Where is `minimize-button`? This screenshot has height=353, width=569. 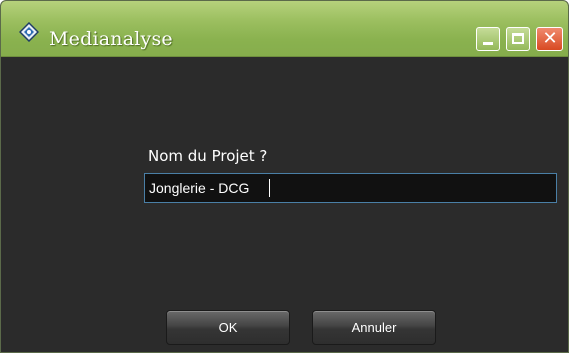
minimize-button is located at coordinates (488, 39).